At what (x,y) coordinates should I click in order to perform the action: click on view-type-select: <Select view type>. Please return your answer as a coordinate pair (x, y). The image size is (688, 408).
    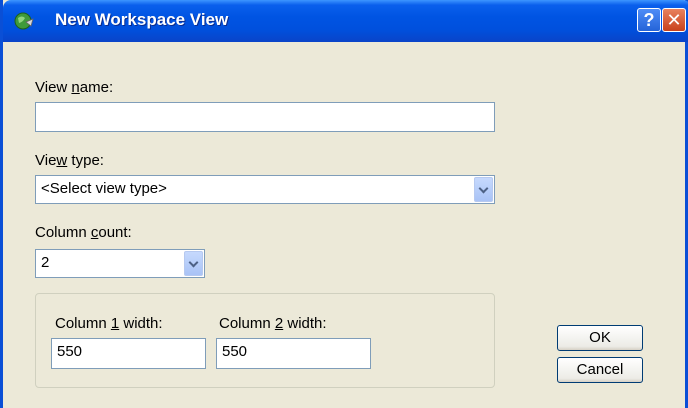
    Looking at the image, I should click on (265, 189).